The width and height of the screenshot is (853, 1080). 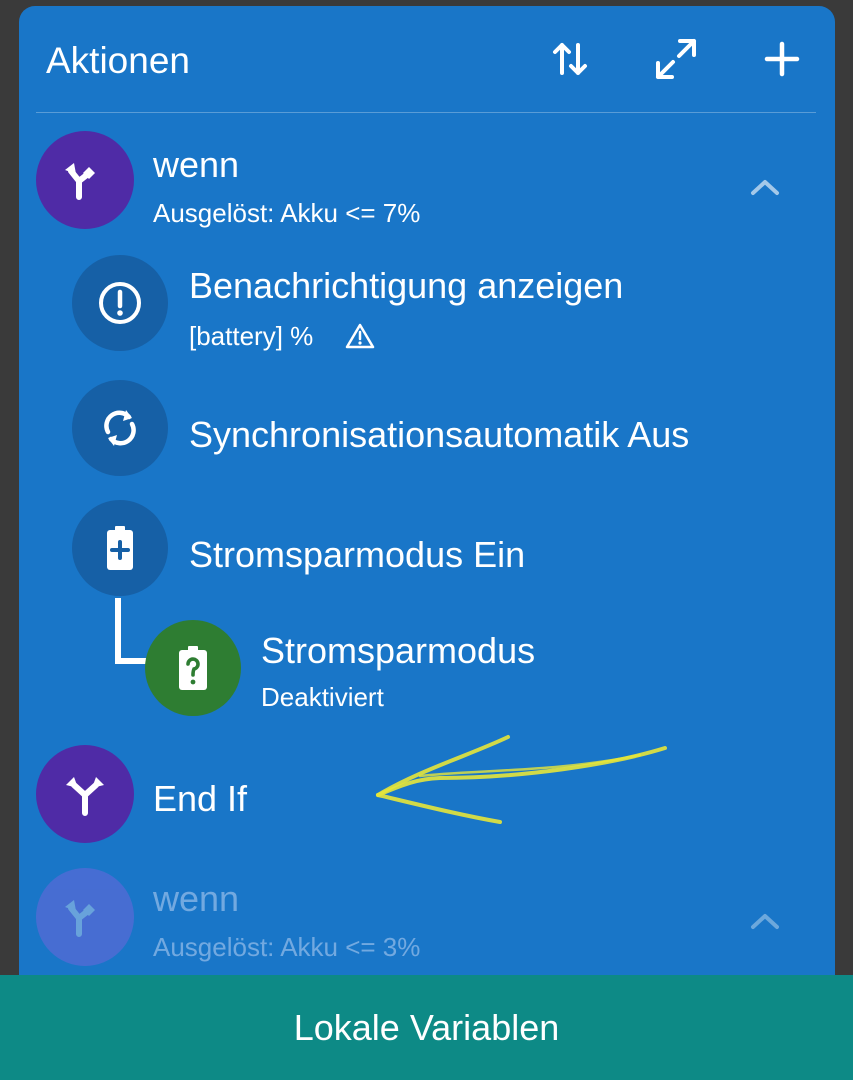 I want to click on sync-icon, so click(x=120, y=428).